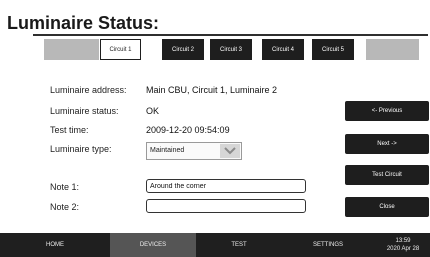  Describe the element at coordinates (88, 90) in the screenshot. I see `address-label: Luminaire address:` at that location.